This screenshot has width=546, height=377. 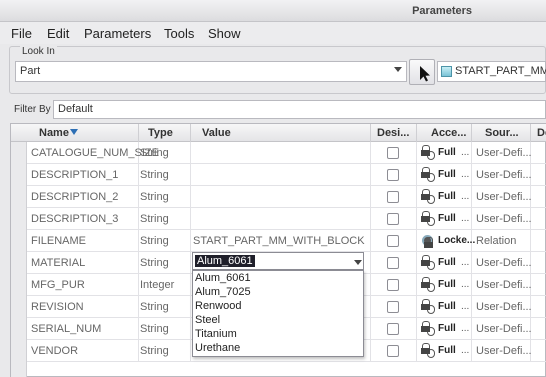 What do you see at coordinates (54, 133) in the screenshot?
I see `column-name-header: Name` at bounding box center [54, 133].